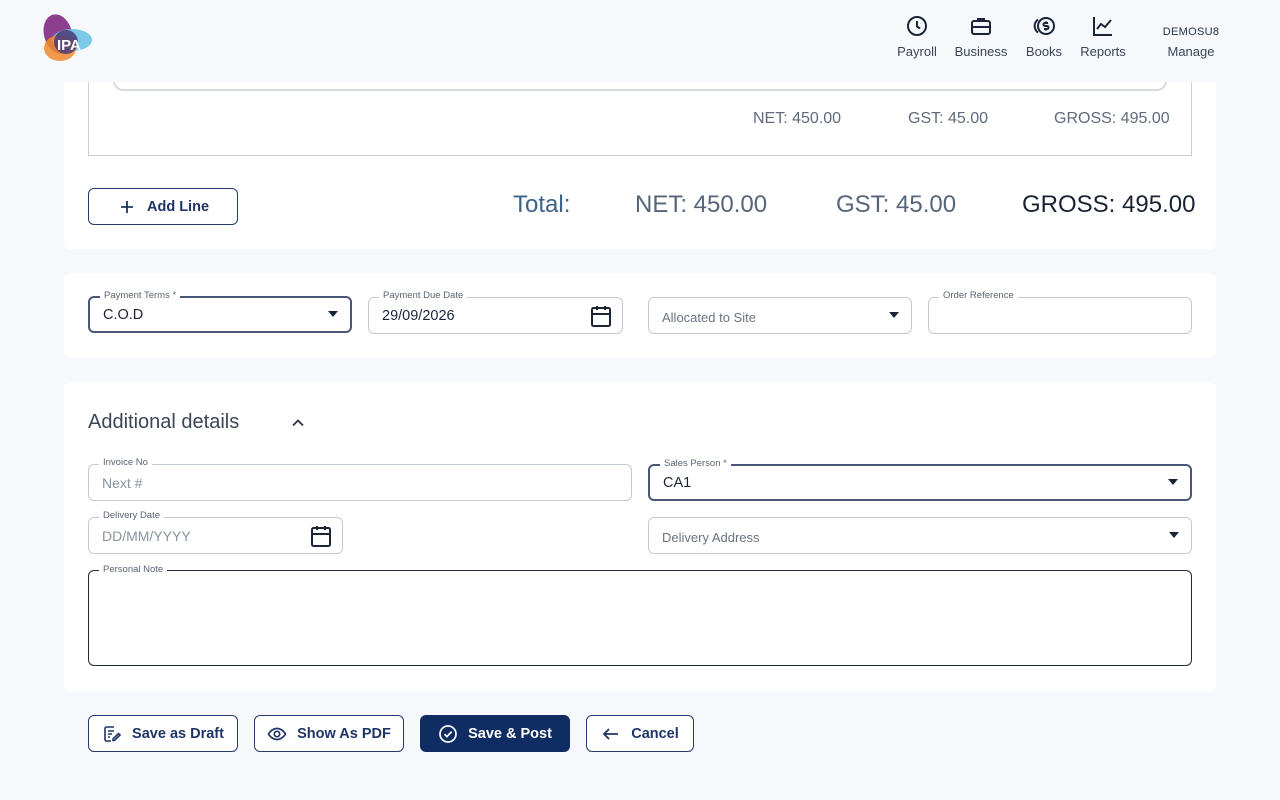 The image size is (1280, 800). Describe the element at coordinates (123, 315) in the screenshot. I see `payment-terms-value: C.O.D` at that location.